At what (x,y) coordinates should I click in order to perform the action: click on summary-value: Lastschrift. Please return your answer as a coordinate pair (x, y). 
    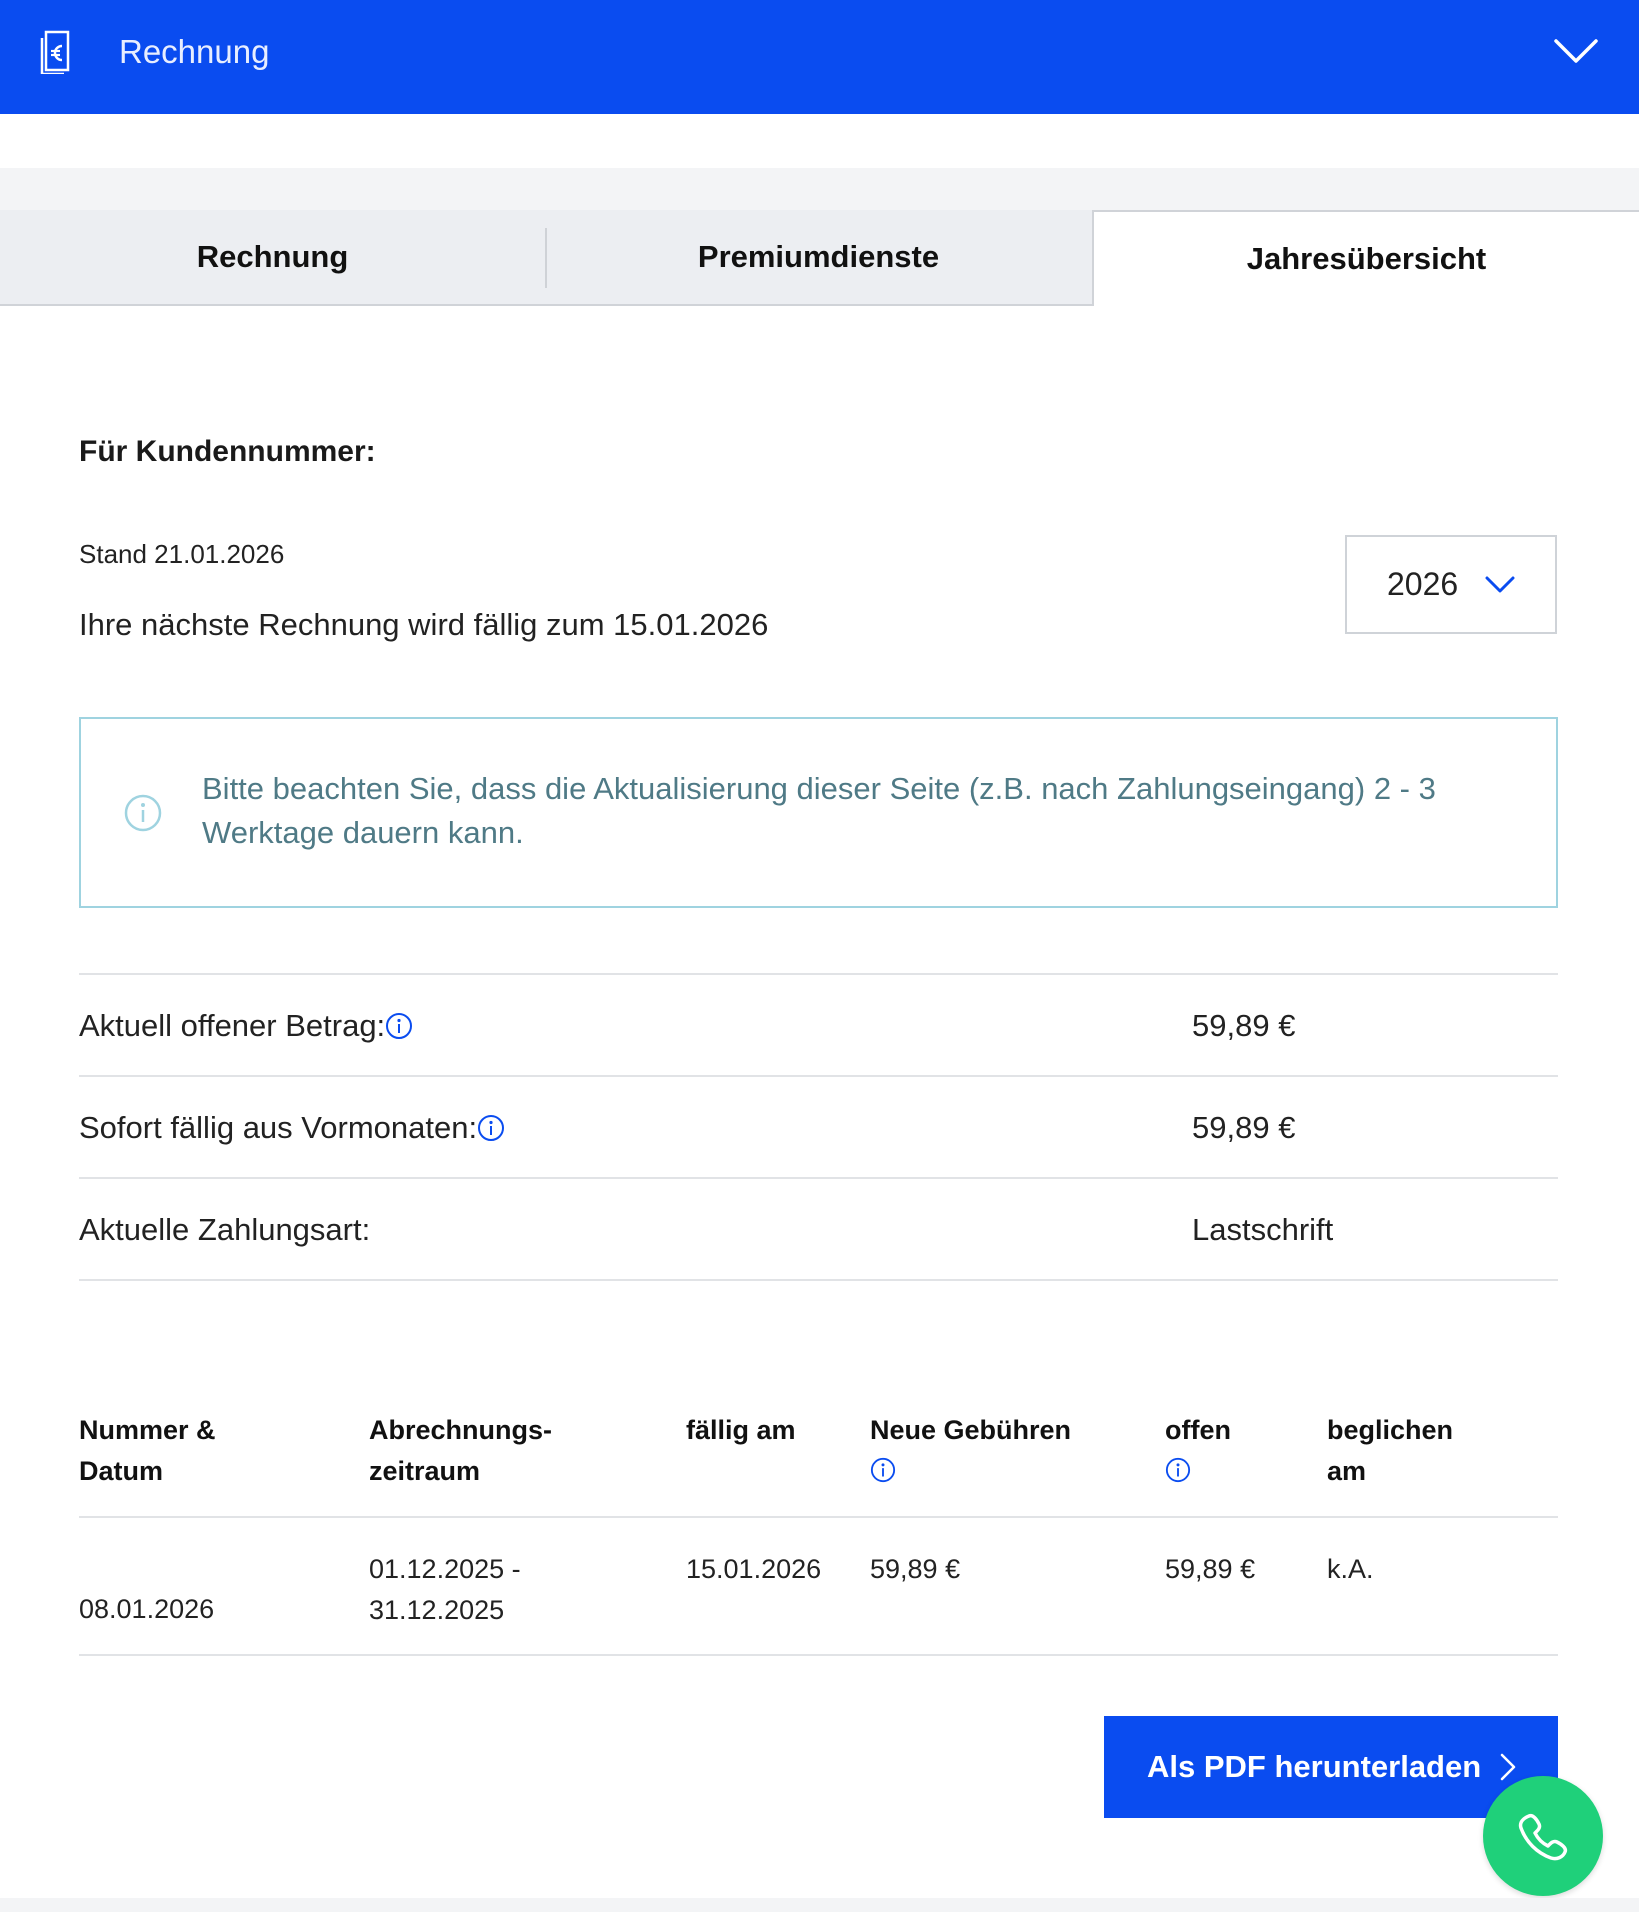
    Looking at the image, I should click on (1263, 1229).